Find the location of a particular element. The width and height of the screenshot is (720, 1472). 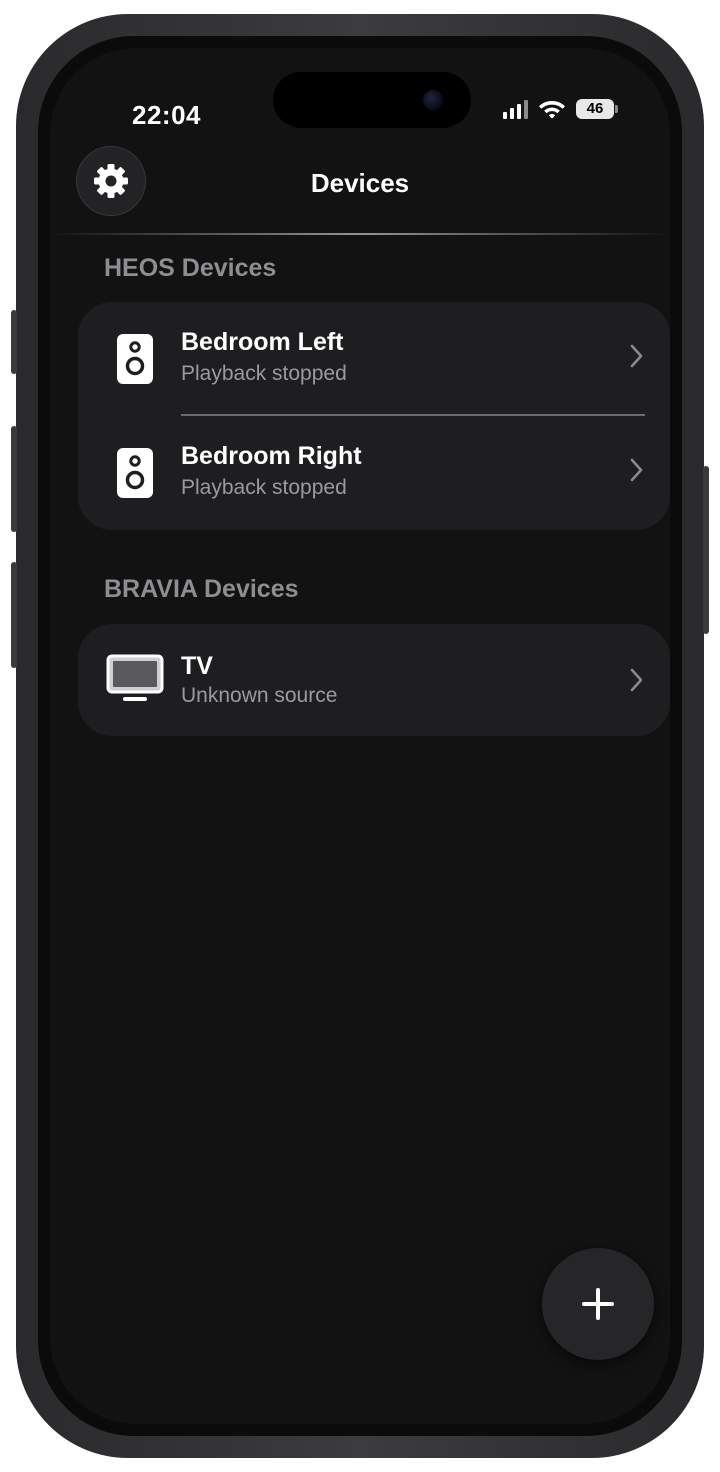

status-time: 22:04 is located at coordinates (166, 115).